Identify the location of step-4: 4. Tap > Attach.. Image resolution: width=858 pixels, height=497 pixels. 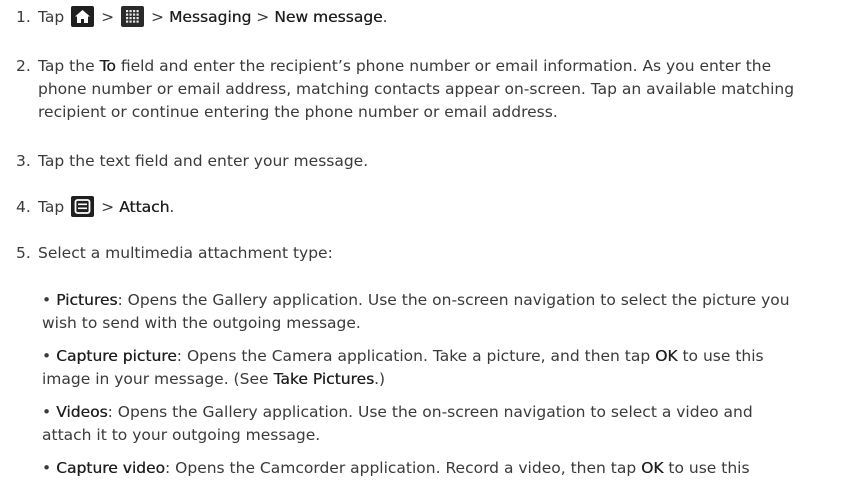
(431, 207).